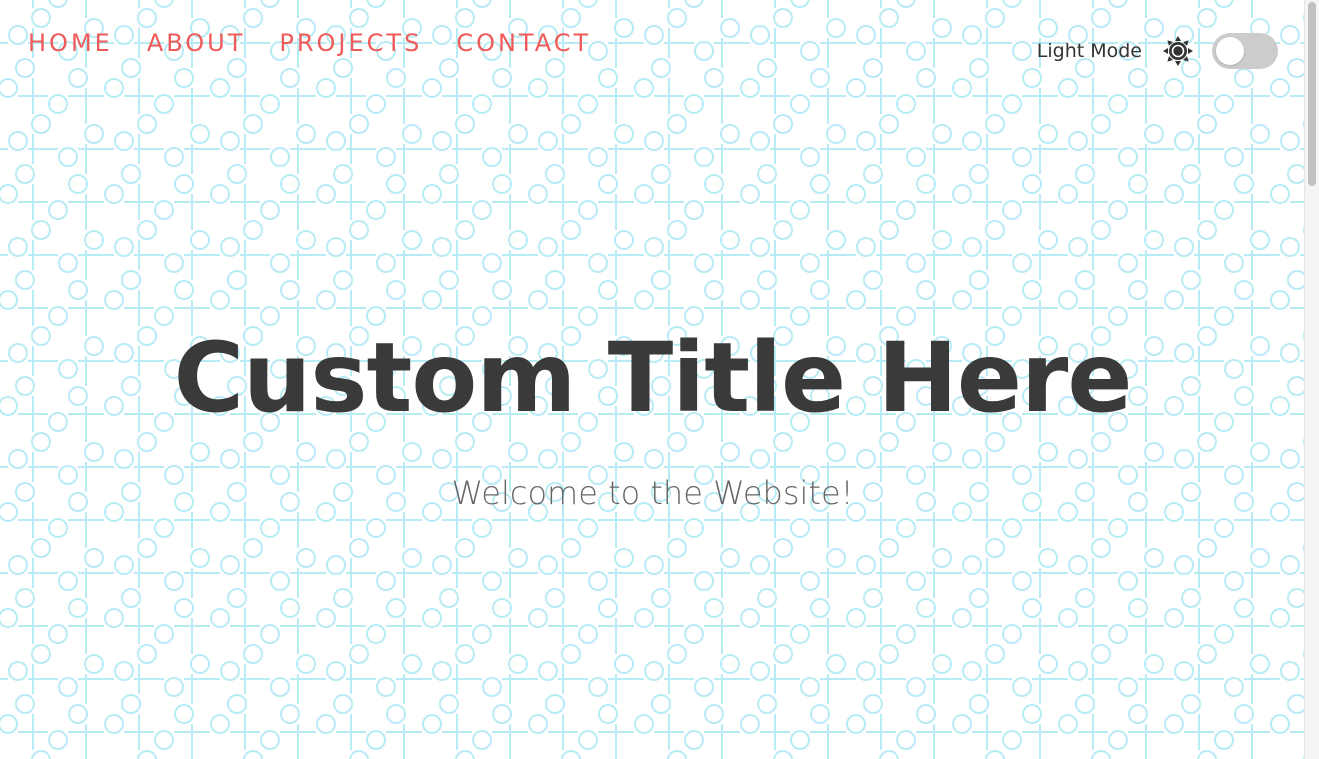  What do you see at coordinates (1245, 51) in the screenshot?
I see `theme-toggle` at bounding box center [1245, 51].